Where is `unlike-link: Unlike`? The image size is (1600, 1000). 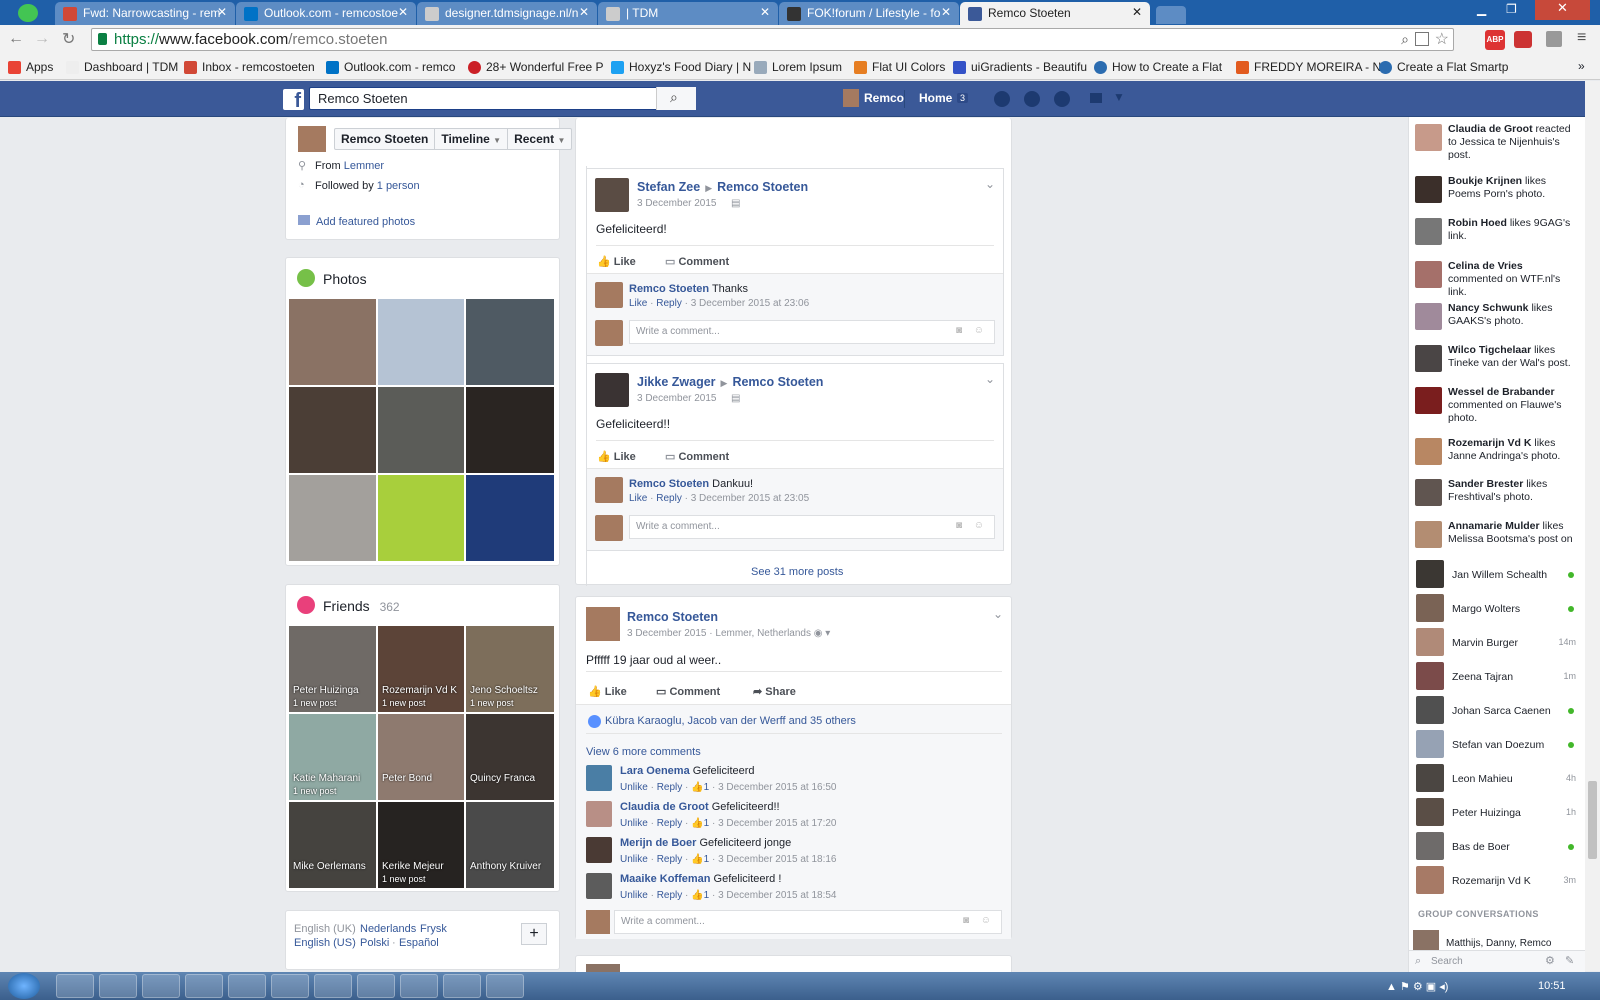 unlike-link: Unlike is located at coordinates (634, 787).